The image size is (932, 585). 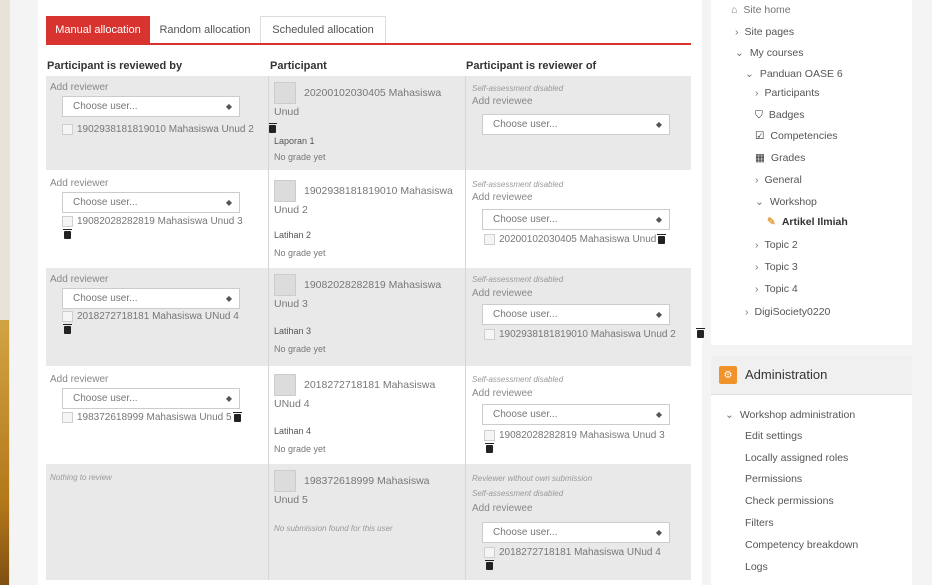 What do you see at coordinates (790, 415) in the screenshot?
I see `workshop-administration: ⌄ Workshop administration` at bounding box center [790, 415].